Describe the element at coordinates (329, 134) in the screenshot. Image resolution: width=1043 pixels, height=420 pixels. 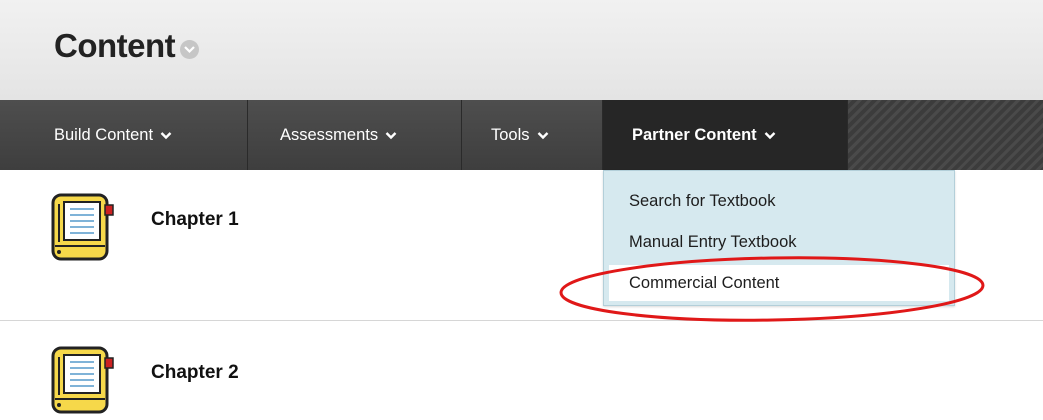
I see `assessments-label: Assessments` at that location.